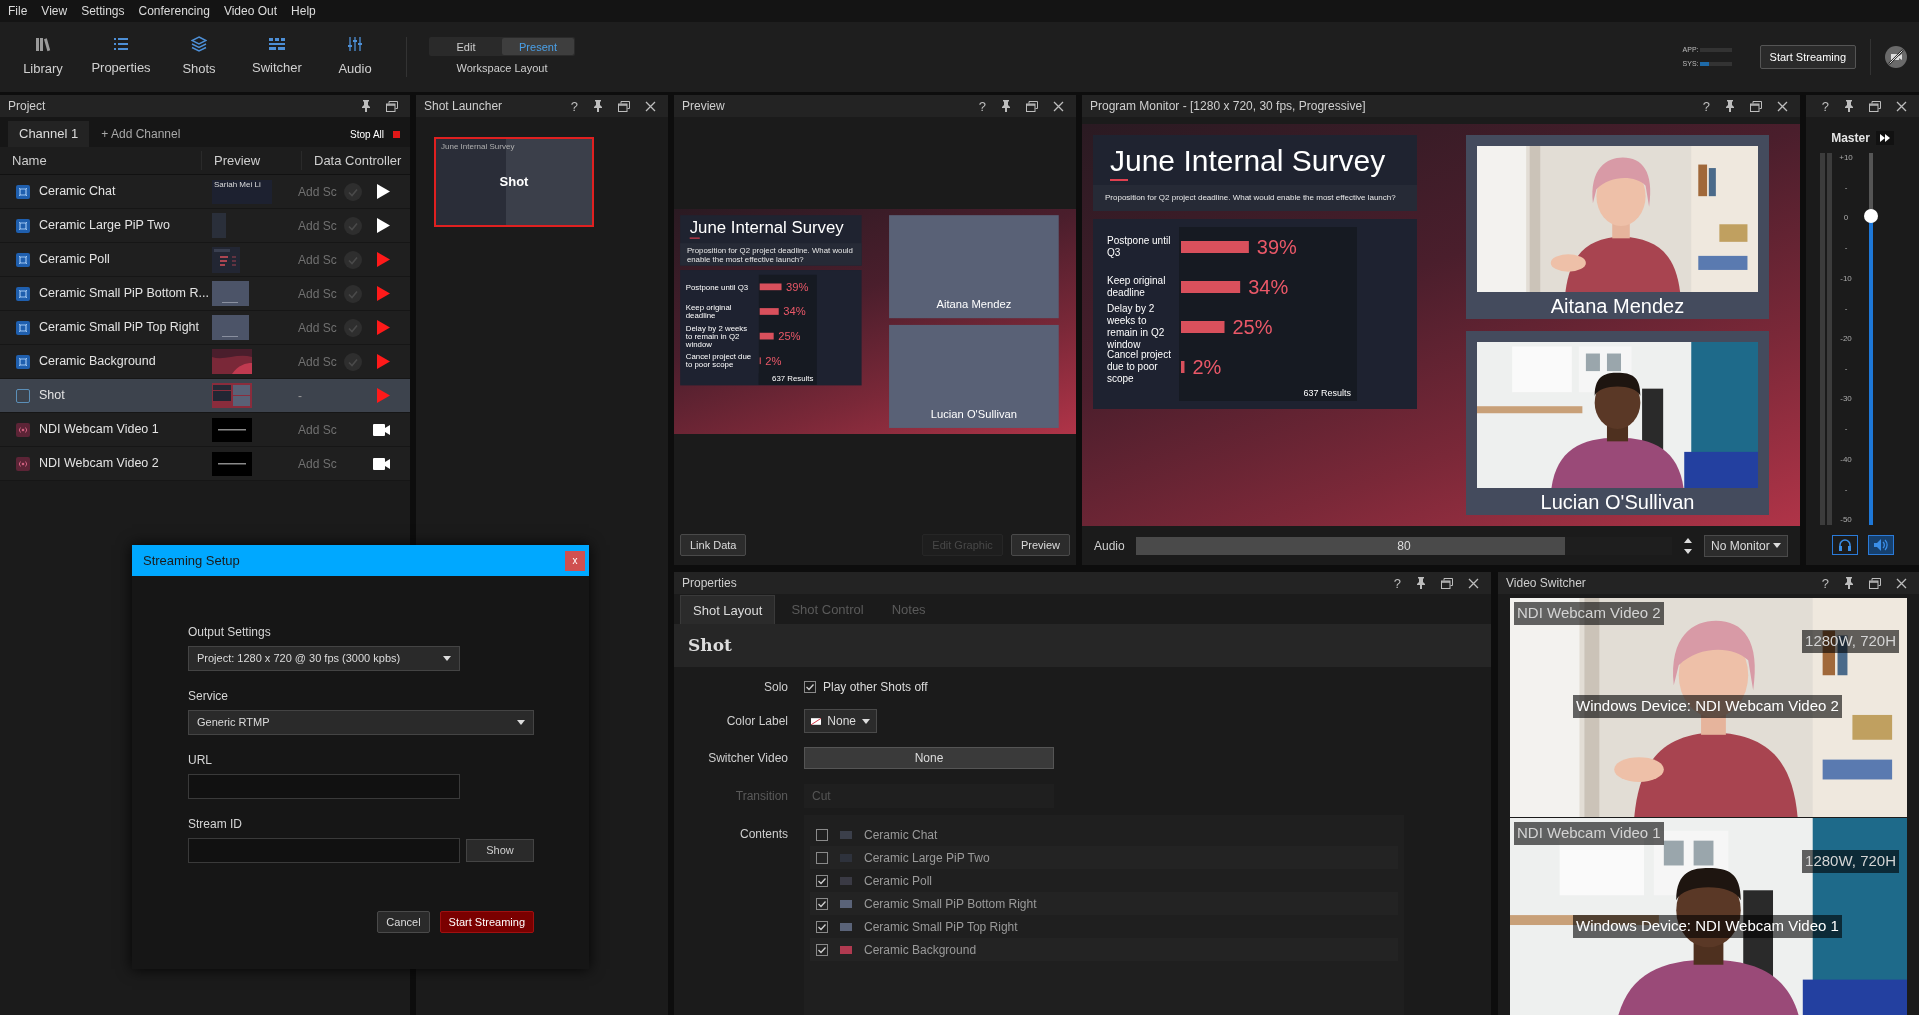  I want to click on shot-row: Ceramic Large PiP Two Add Sc, so click(205, 226).